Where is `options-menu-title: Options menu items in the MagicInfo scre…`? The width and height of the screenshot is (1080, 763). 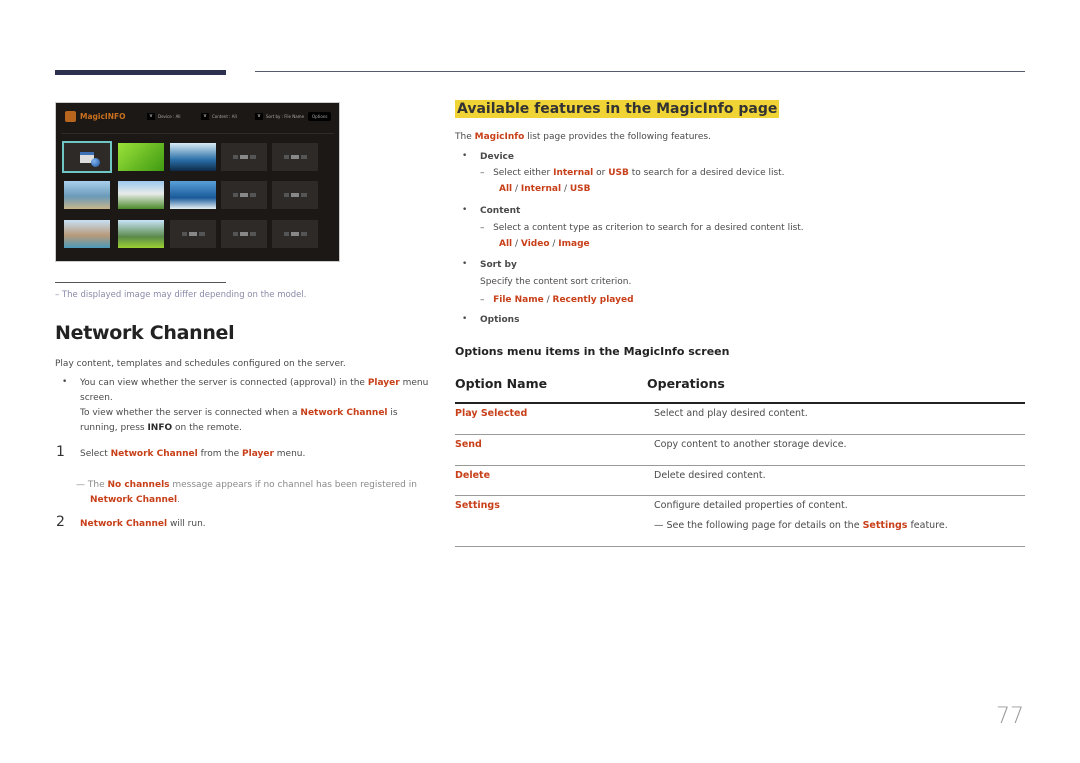
options-menu-title: Options menu items in the MagicInfo scre… is located at coordinates (592, 351).